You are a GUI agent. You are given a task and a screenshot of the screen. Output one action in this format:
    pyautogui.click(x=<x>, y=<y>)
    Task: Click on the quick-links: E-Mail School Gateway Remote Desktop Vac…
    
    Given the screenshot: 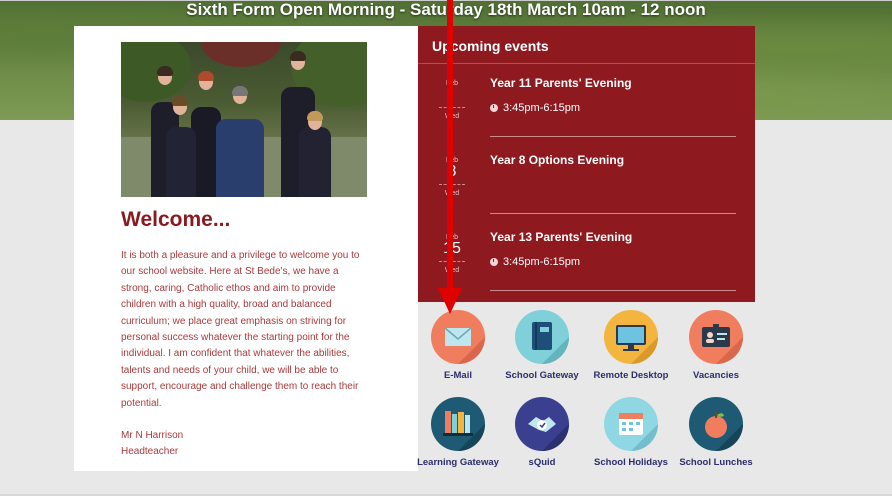 What is the action you would take?
    pyautogui.click(x=589, y=391)
    